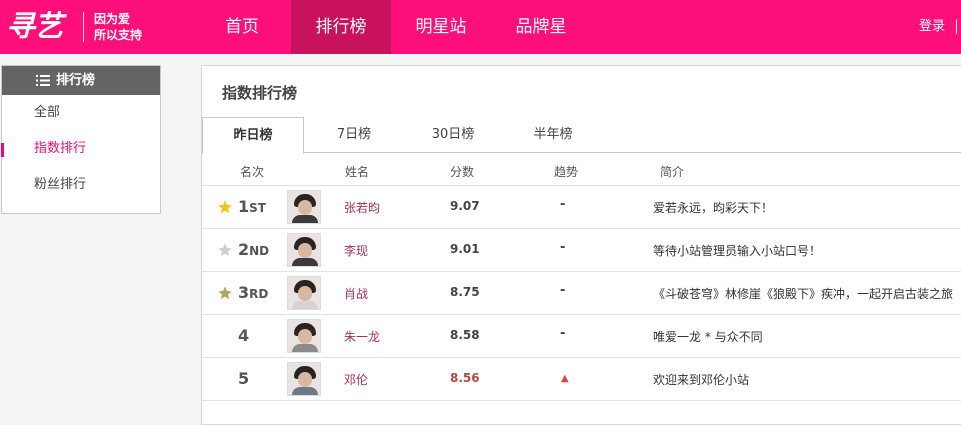 The image size is (961, 425). I want to click on slogan-line-2: 所以支持, so click(118, 35).